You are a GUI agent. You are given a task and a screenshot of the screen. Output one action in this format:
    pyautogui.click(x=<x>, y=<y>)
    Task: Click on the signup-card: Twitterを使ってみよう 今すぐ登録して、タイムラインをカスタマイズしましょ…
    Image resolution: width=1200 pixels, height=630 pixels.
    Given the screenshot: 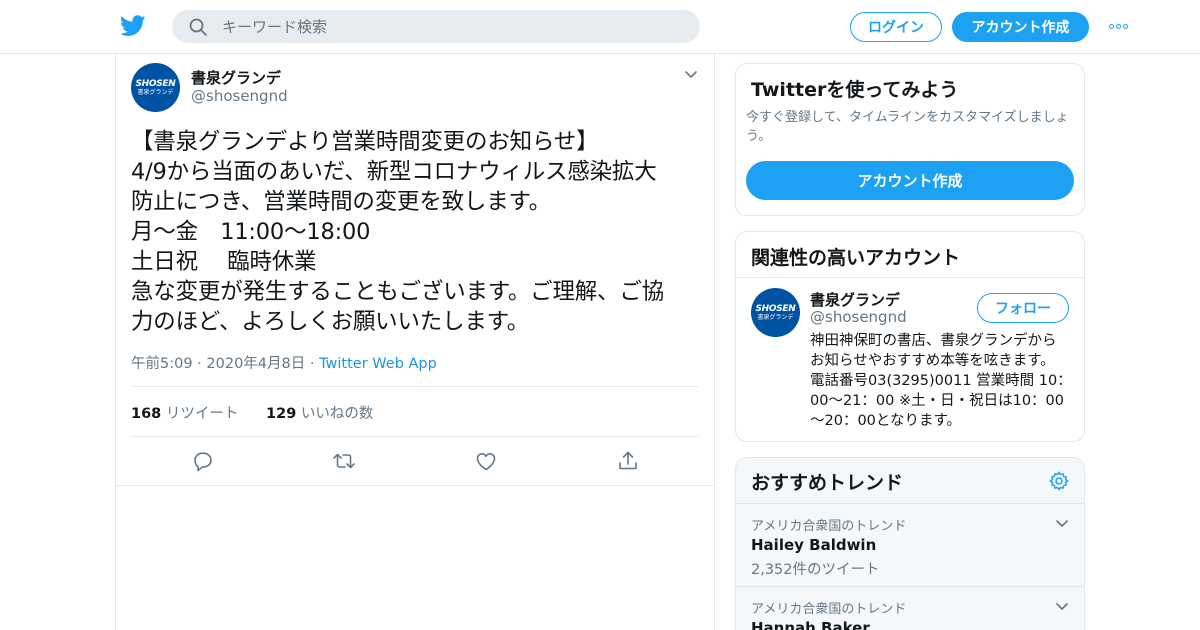 What is the action you would take?
    pyautogui.click(x=910, y=139)
    